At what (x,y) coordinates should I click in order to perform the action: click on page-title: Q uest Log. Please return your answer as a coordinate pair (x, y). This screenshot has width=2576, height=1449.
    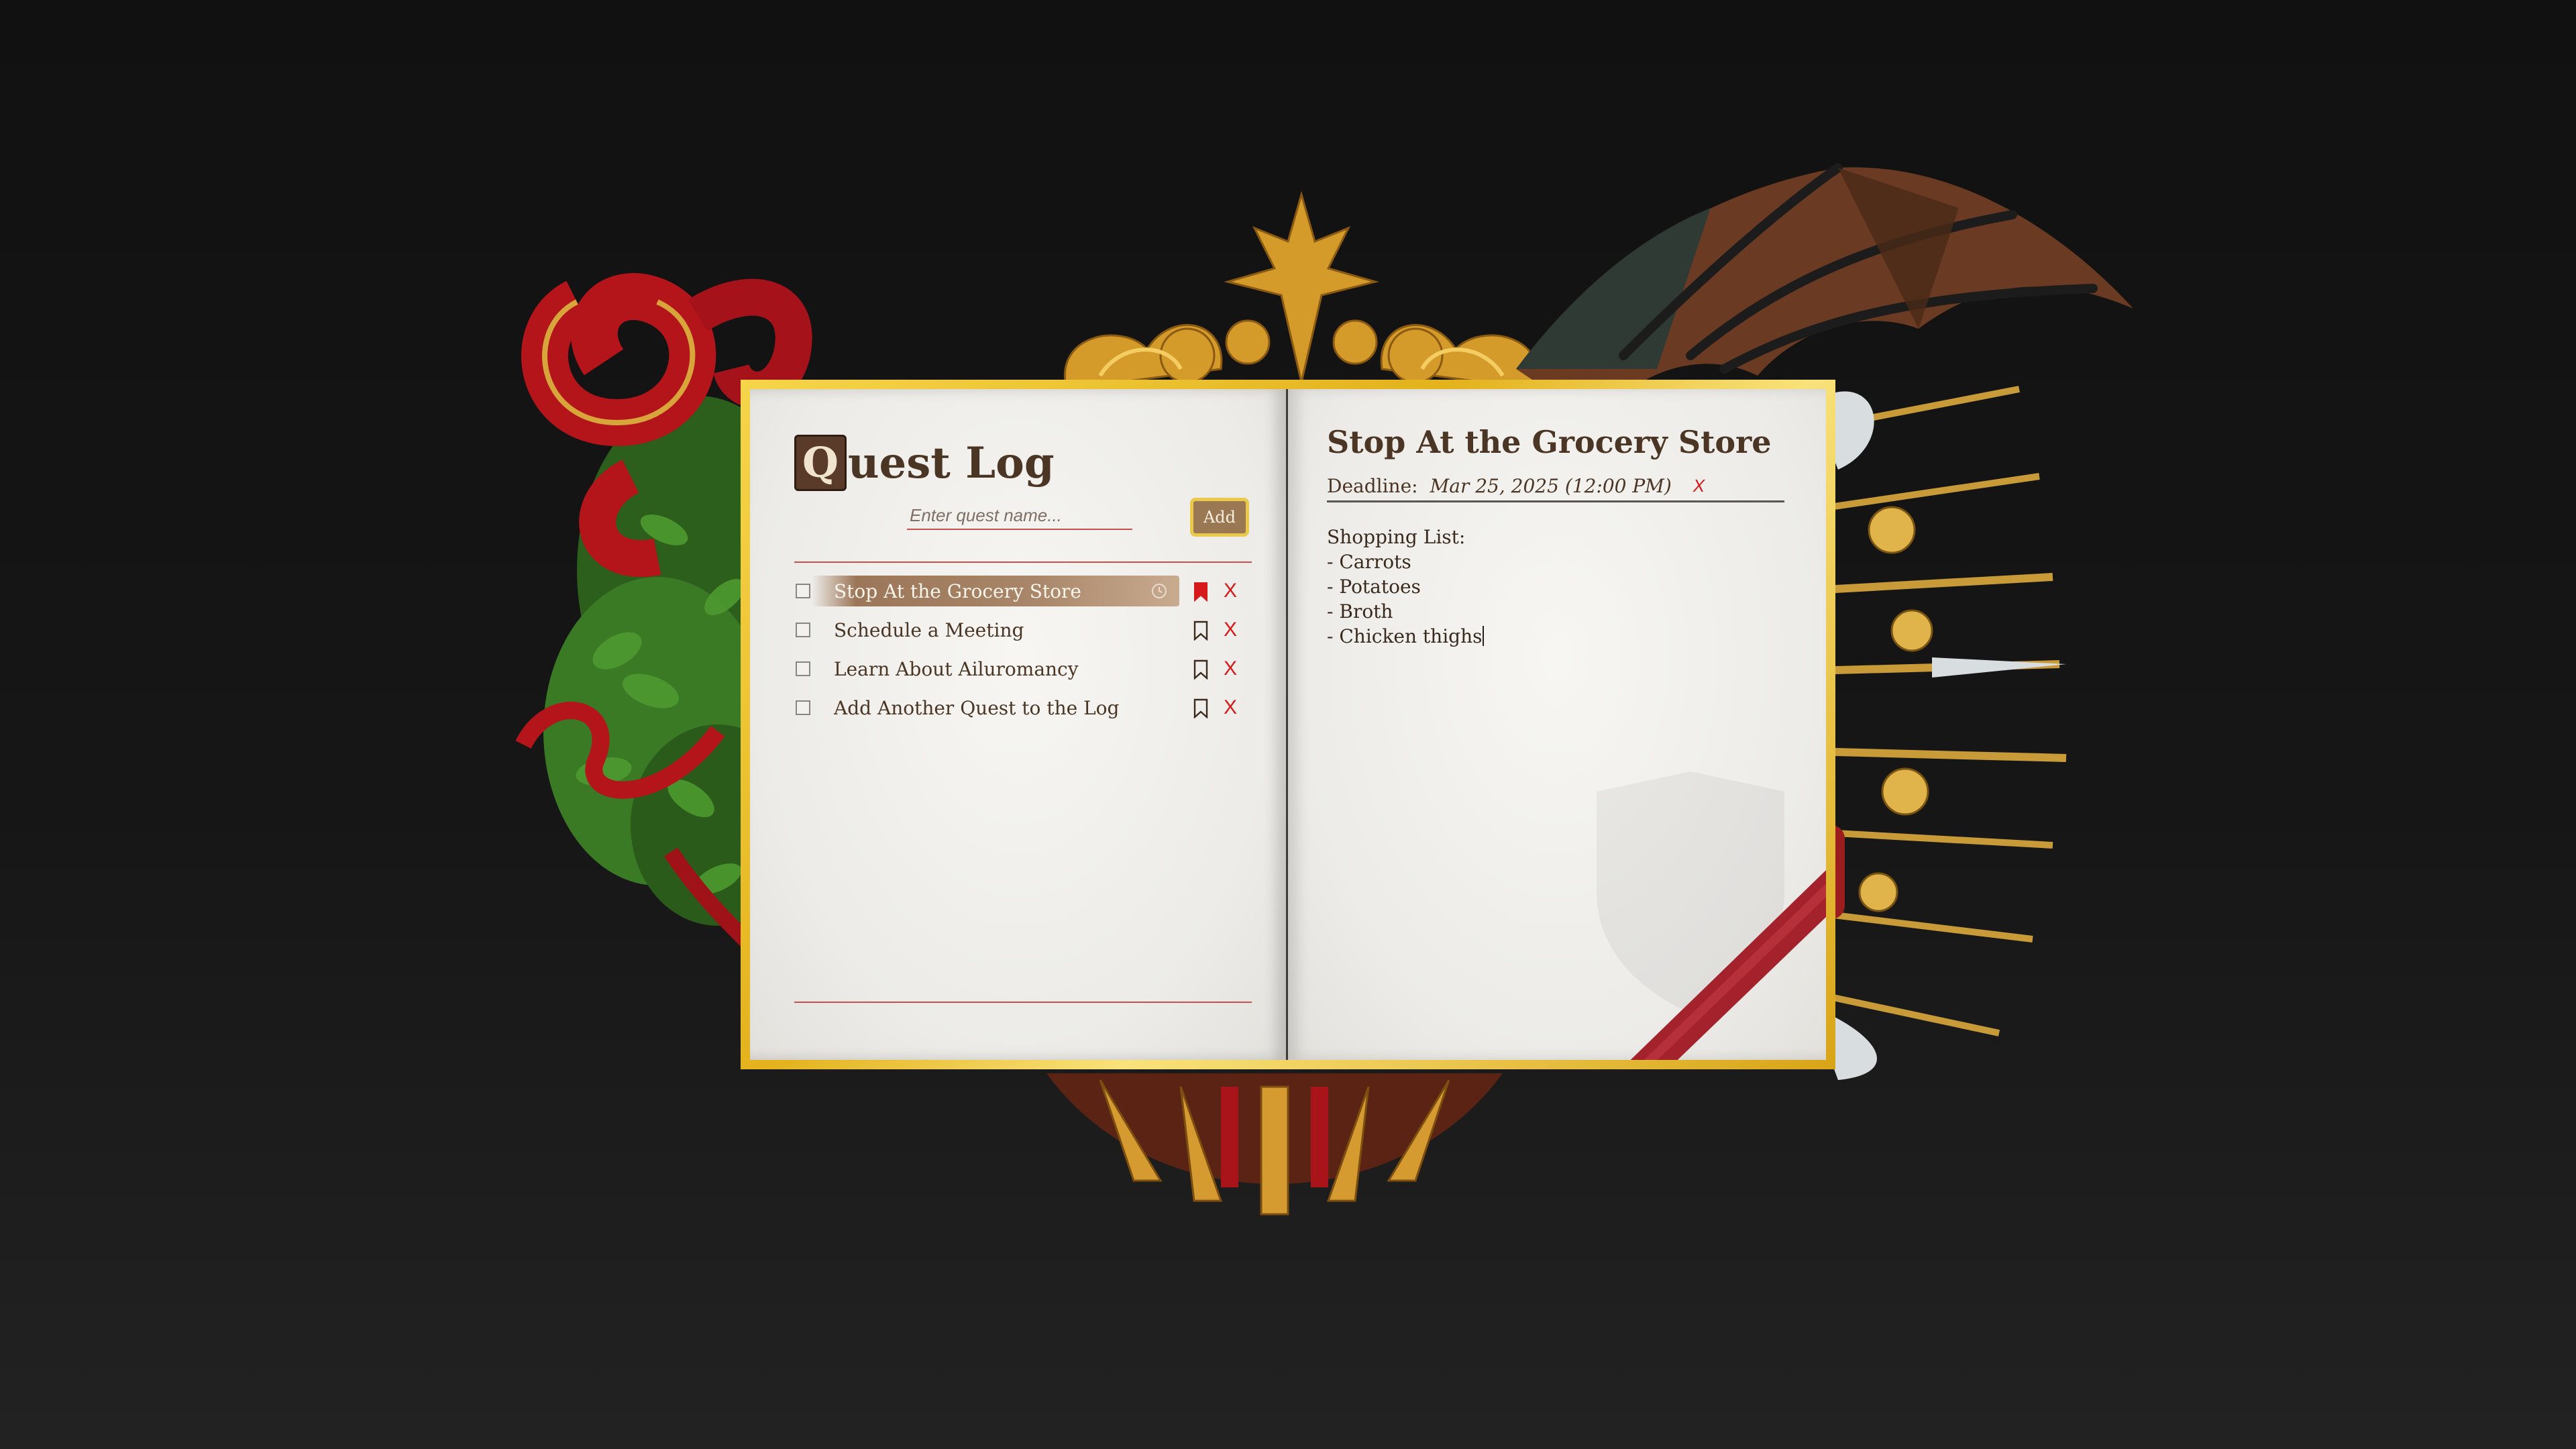
    Looking at the image, I should click on (924, 463).